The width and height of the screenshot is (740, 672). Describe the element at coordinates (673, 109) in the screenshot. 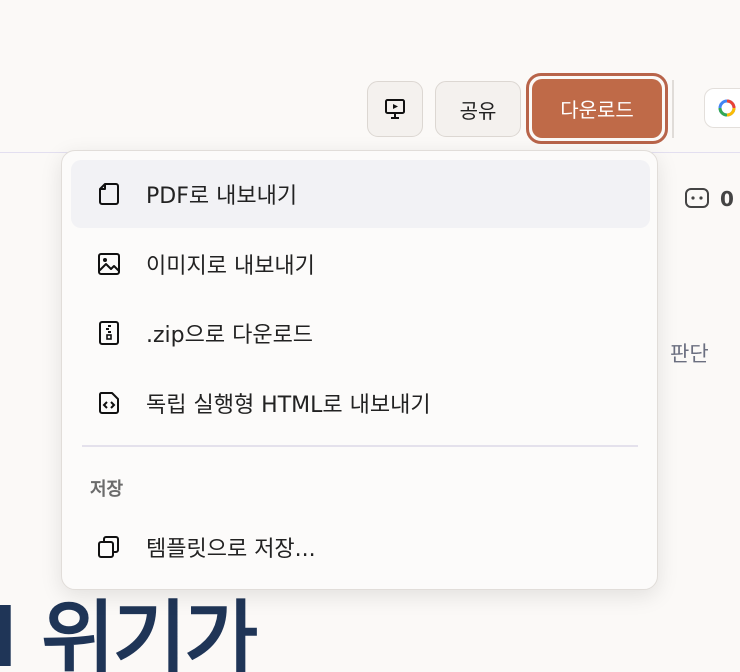

I see `toolbar-divider` at that location.